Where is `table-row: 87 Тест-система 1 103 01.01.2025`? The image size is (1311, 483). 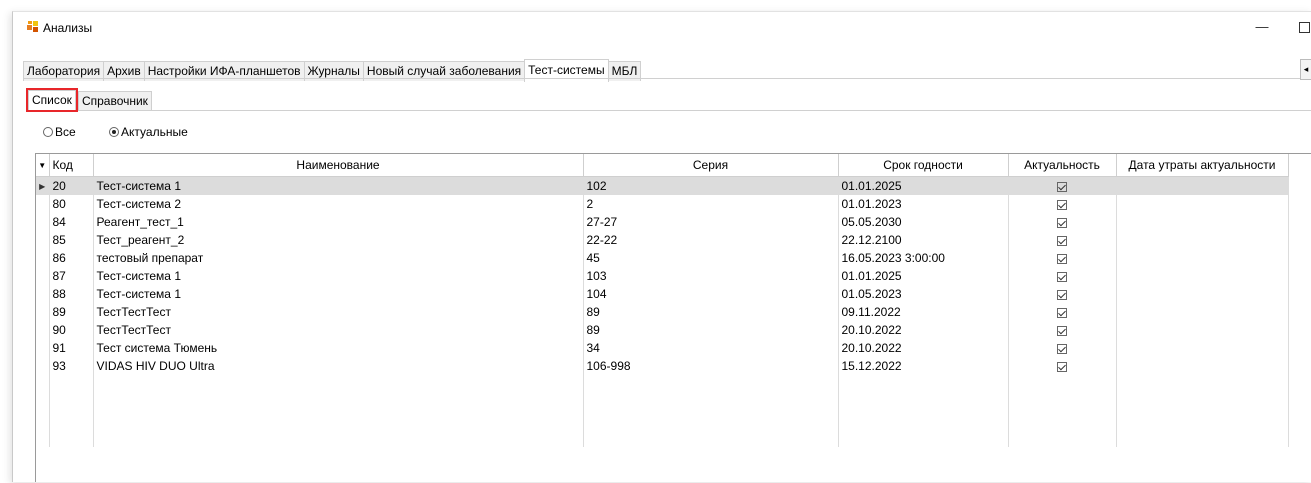
table-row: 87 Тест-система 1 103 01.01.2025 is located at coordinates (662, 276).